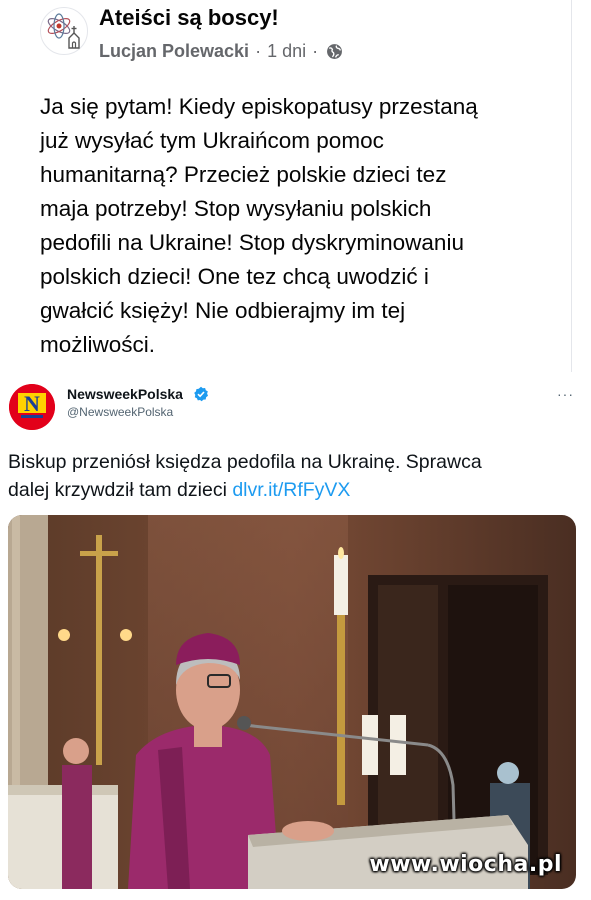  What do you see at coordinates (243, 174) in the screenshot?
I see `post-text-line: humanitarną? Przecież polskie dzieci tez` at bounding box center [243, 174].